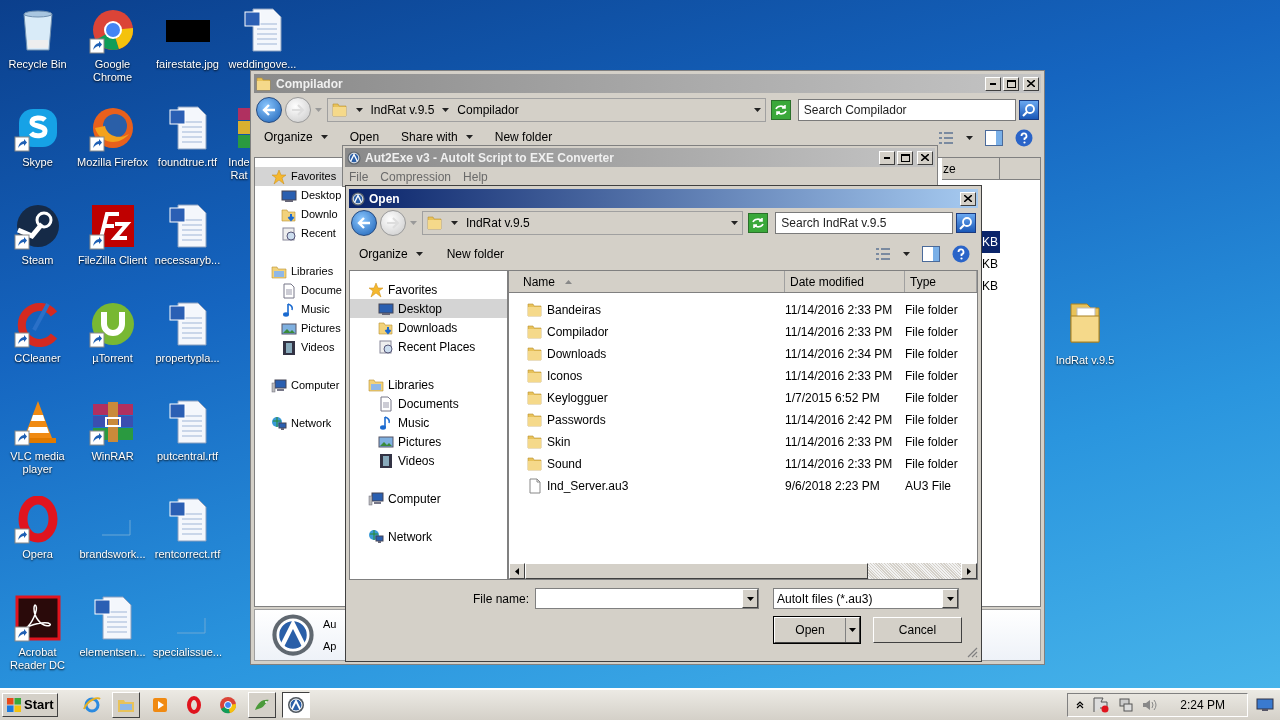  What do you see at coordinates (112, 260) in the screenshot?
I see `icon-label: FileZilla Client` at bounding box center [112, 260].